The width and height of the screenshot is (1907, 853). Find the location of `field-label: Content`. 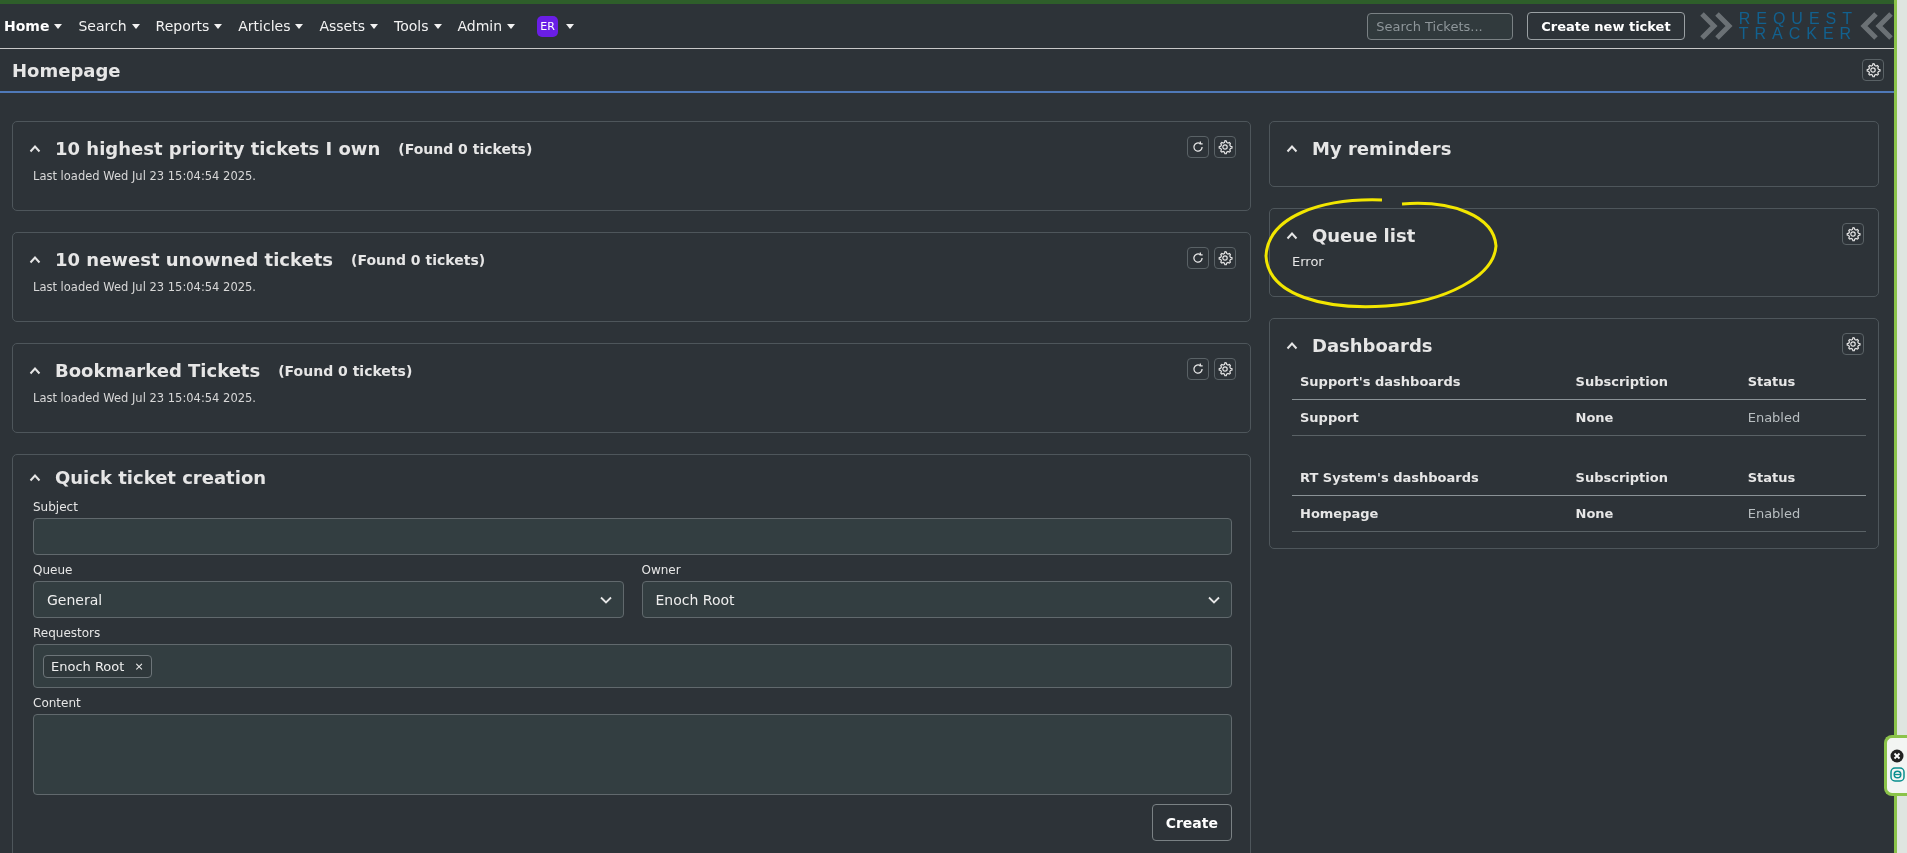

field-label: Content is located at coordinates (57, 703).